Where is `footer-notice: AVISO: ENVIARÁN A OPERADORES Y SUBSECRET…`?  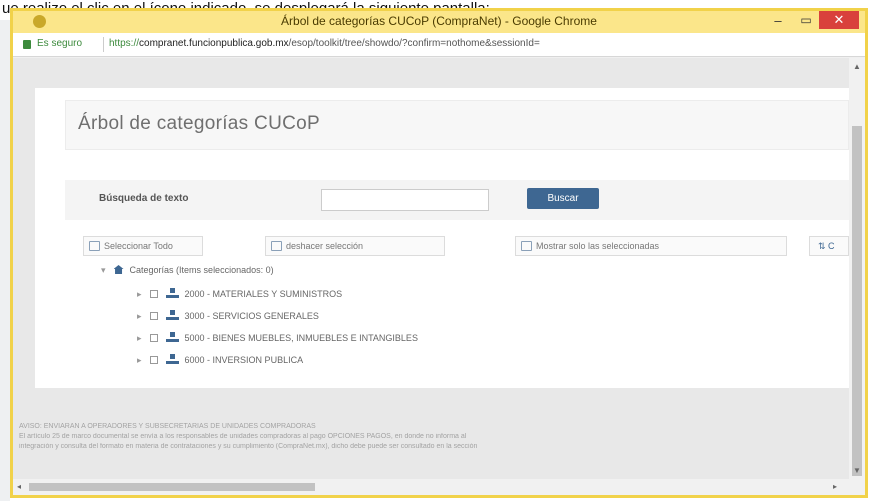 footer-notice: AVISO: ENVIARÁN A OPERADORES Y SUBSECRET… is located at coordinates (167, 426).